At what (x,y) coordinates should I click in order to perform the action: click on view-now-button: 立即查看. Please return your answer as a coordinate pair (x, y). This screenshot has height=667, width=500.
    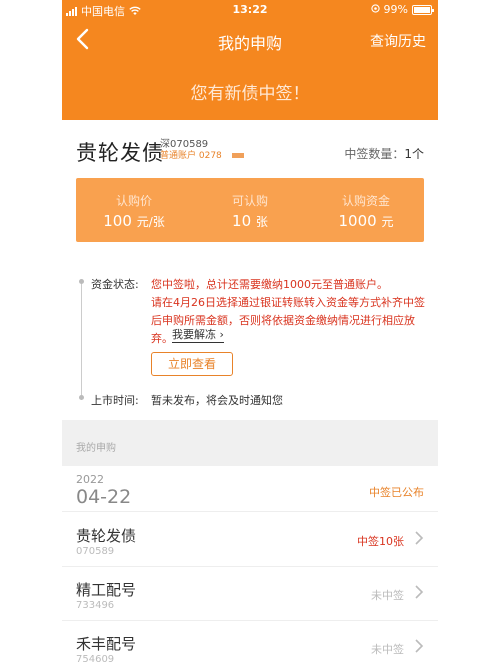
    Looking at the image, I should click on (192, 364).